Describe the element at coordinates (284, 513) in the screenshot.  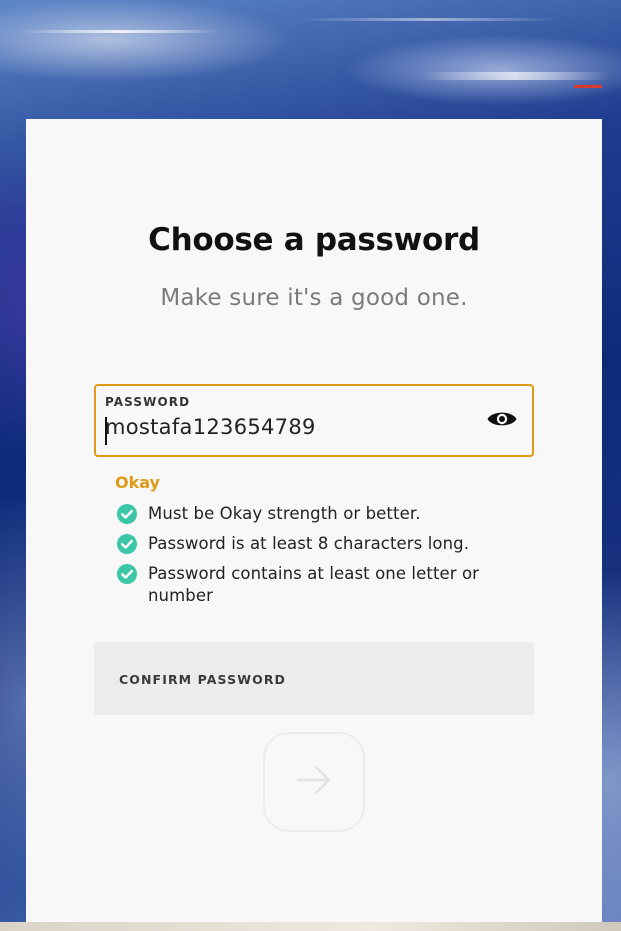
I see `requirement-text: Must be Okay strength or better.` at that location.